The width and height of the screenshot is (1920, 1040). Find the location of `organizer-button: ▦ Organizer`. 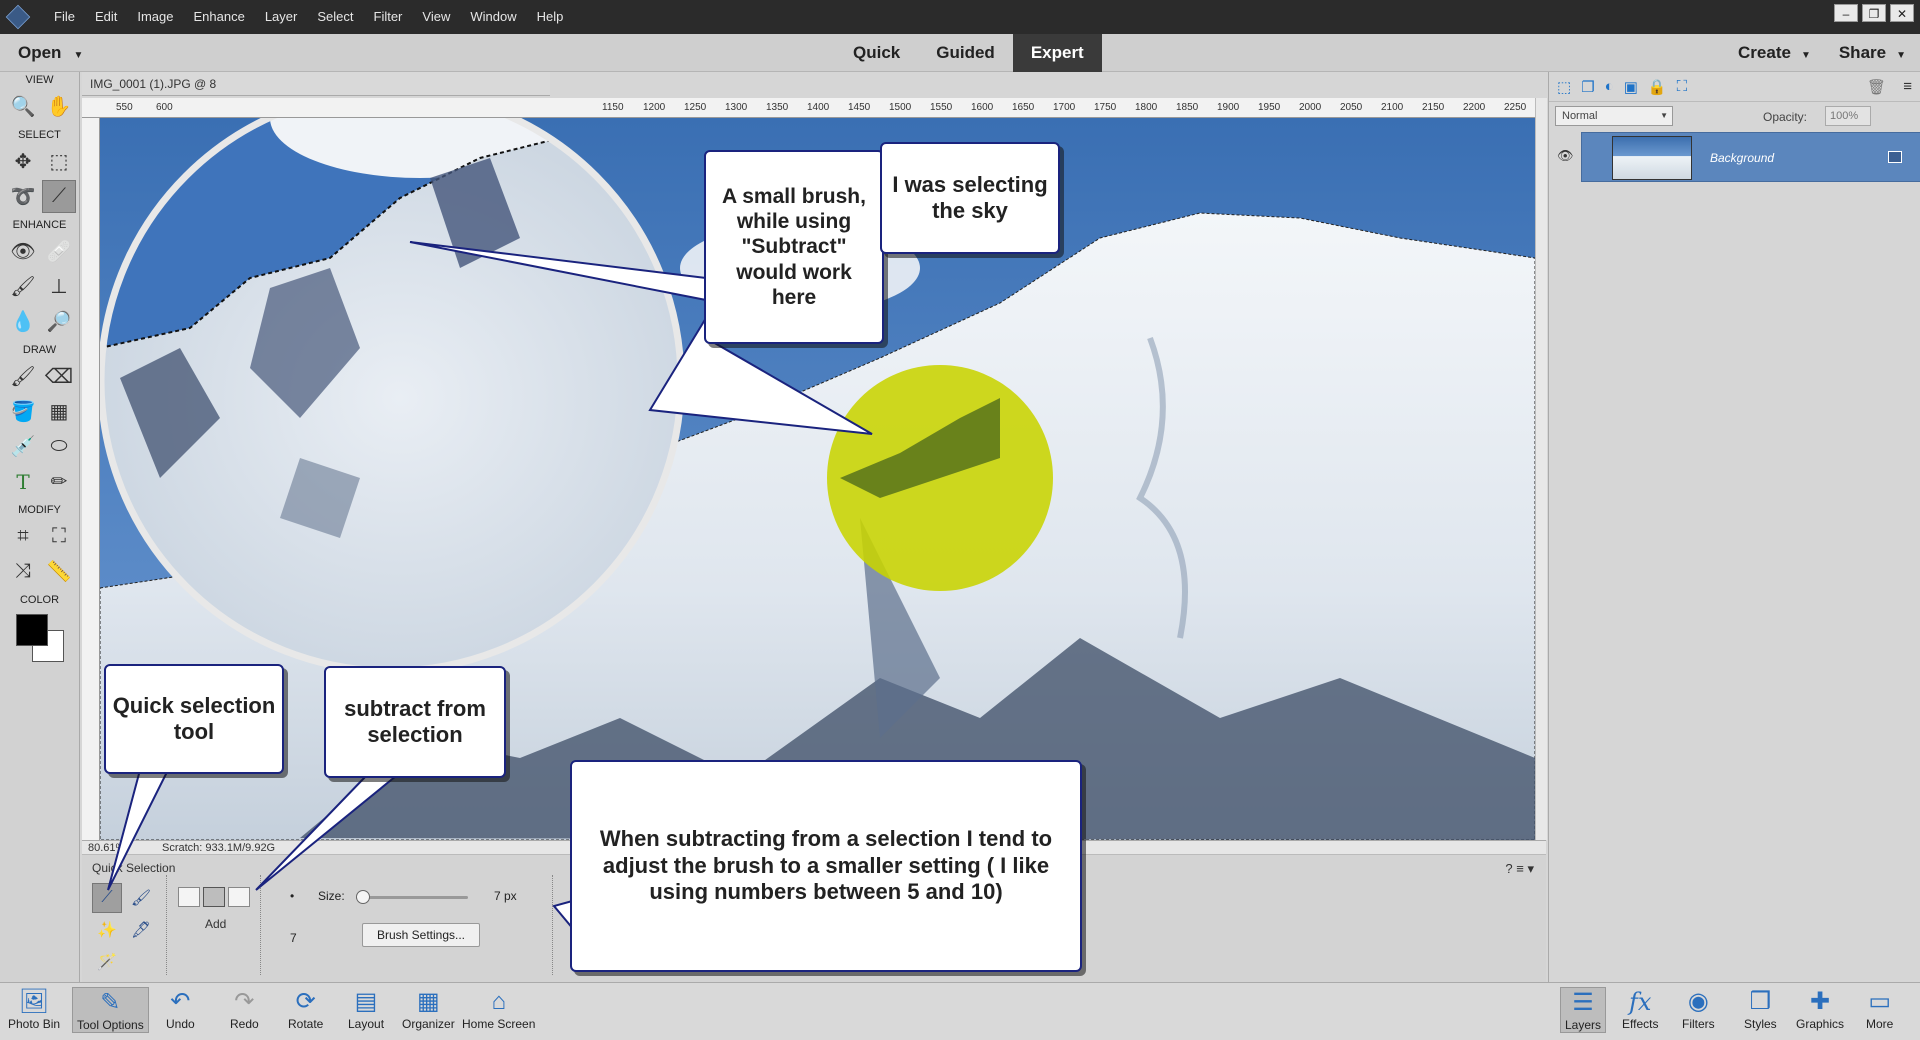

organizer-button: ▦ Organizer is located at coordinates (428, 1009).